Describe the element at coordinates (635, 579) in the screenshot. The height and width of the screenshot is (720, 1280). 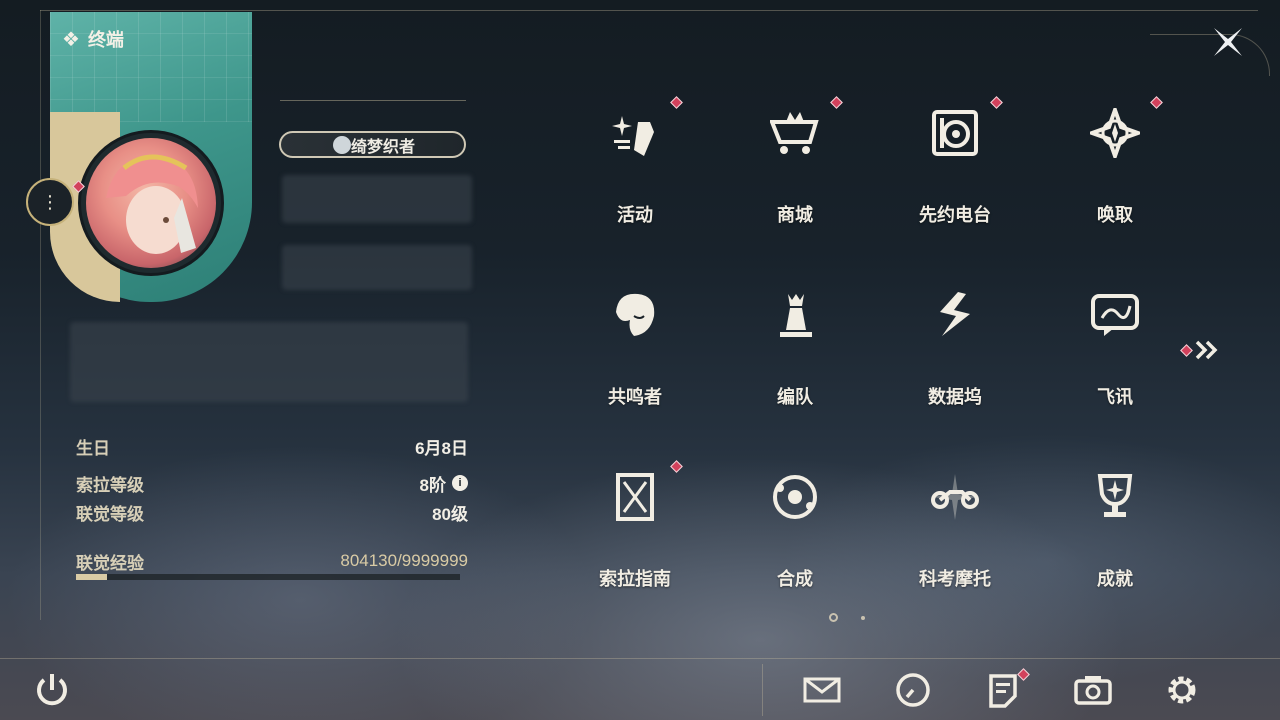
I see `menu-item-label: 索拉指南` at that location.